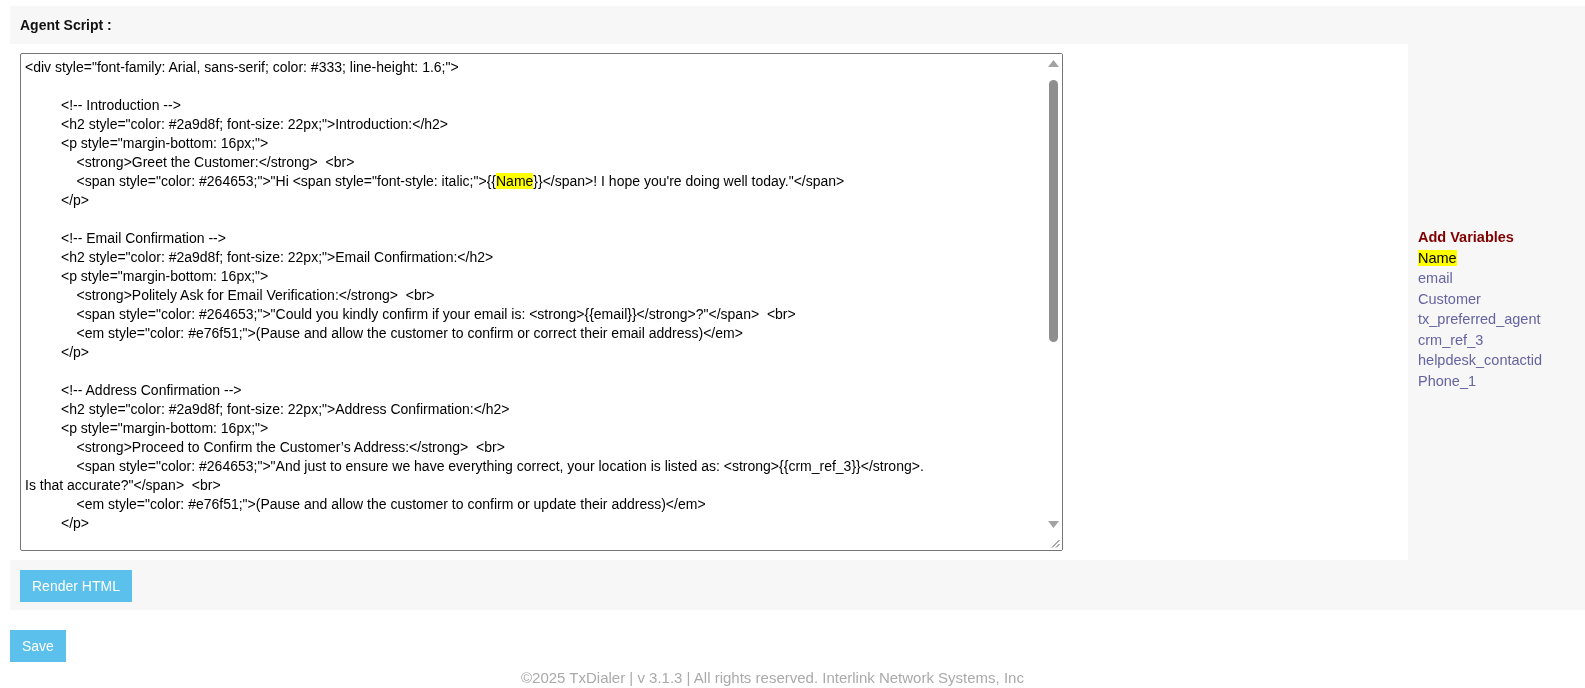 The height and width of the screenshot is (688, 1585). Describe the element at coordinates (391, 504) in the screenshot. I see `code-line: <em style="color: #e76f51;">(Pause and allow the customer to confirm or update their address)</em>` at that location.